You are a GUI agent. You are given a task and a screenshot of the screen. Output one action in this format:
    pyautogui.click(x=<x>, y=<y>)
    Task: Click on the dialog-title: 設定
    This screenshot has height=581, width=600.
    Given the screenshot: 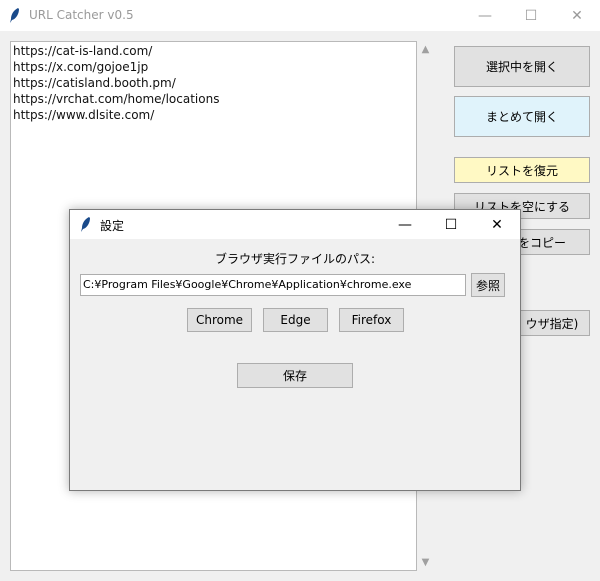 What is the action you would take?
    pyautogui.click(x=112, y=226)
    